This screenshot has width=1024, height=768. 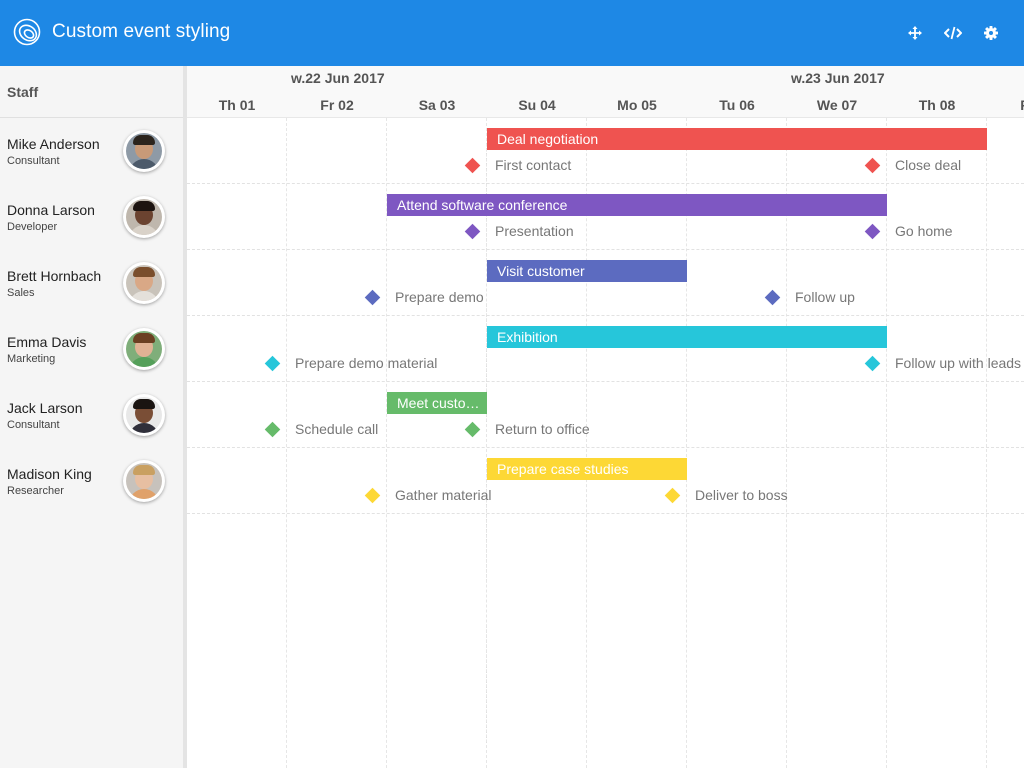 I want to click on resource-row: Brett Hornbach Sales, so click(x=91, y=283).